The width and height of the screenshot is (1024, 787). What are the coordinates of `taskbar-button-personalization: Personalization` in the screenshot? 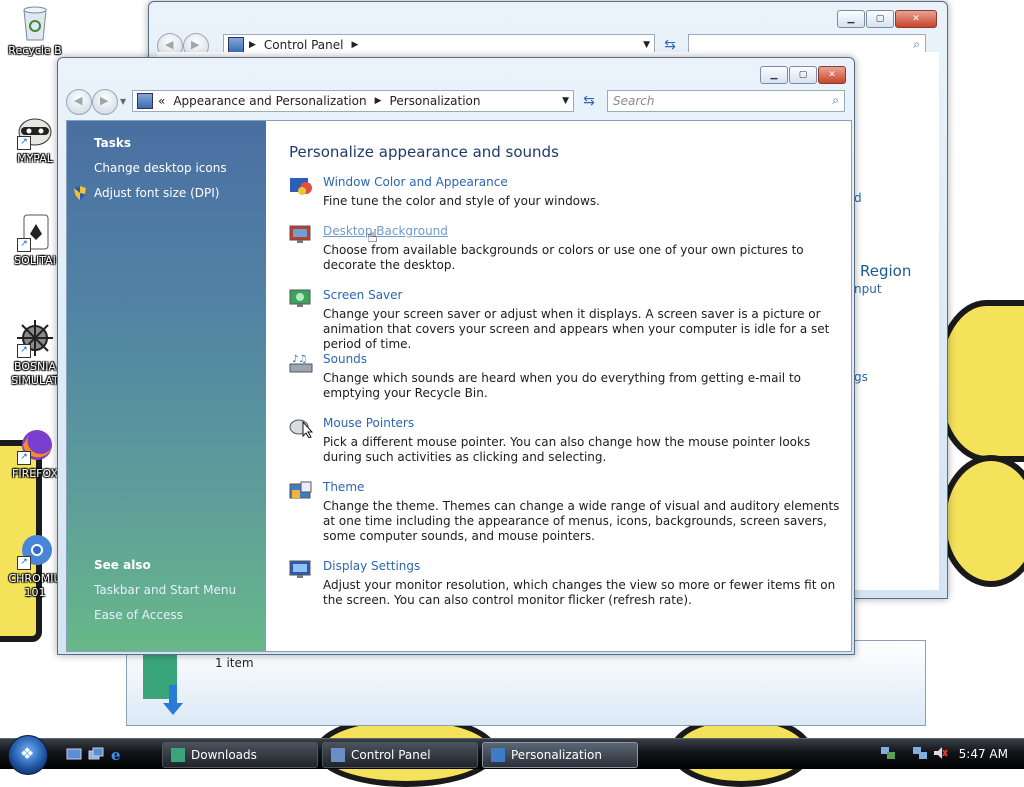 It's located at (560, 755).